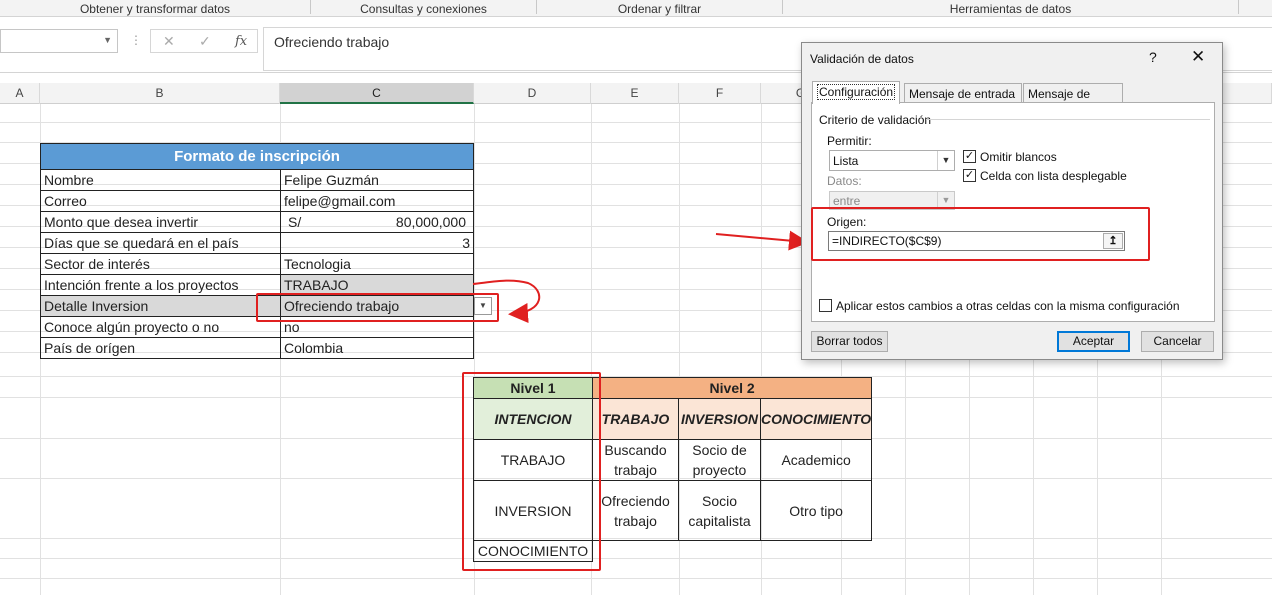 The height and width of the screenshot is (595, 1272). I want to click on help-icon: ?, so click(1153, 57).